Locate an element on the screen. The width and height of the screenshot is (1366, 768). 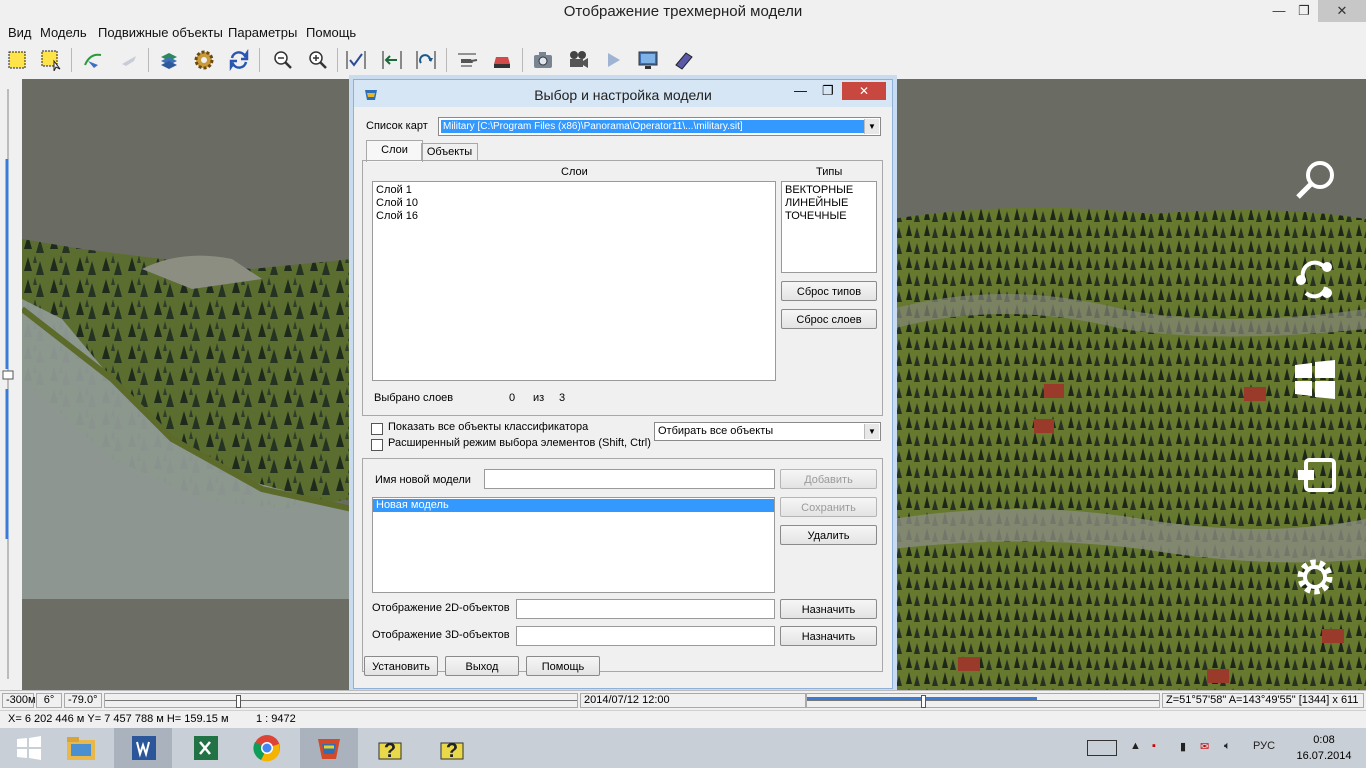
settings-icon is located at coordinates (1315, 577).